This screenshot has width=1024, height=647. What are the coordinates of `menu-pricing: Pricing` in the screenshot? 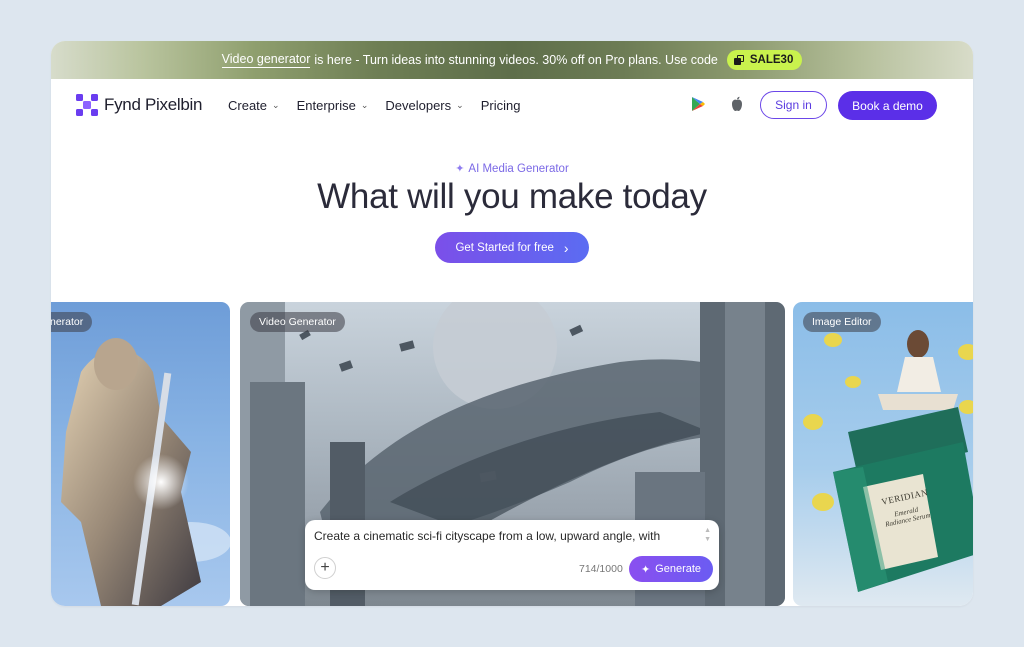 It's located at (501, 105).